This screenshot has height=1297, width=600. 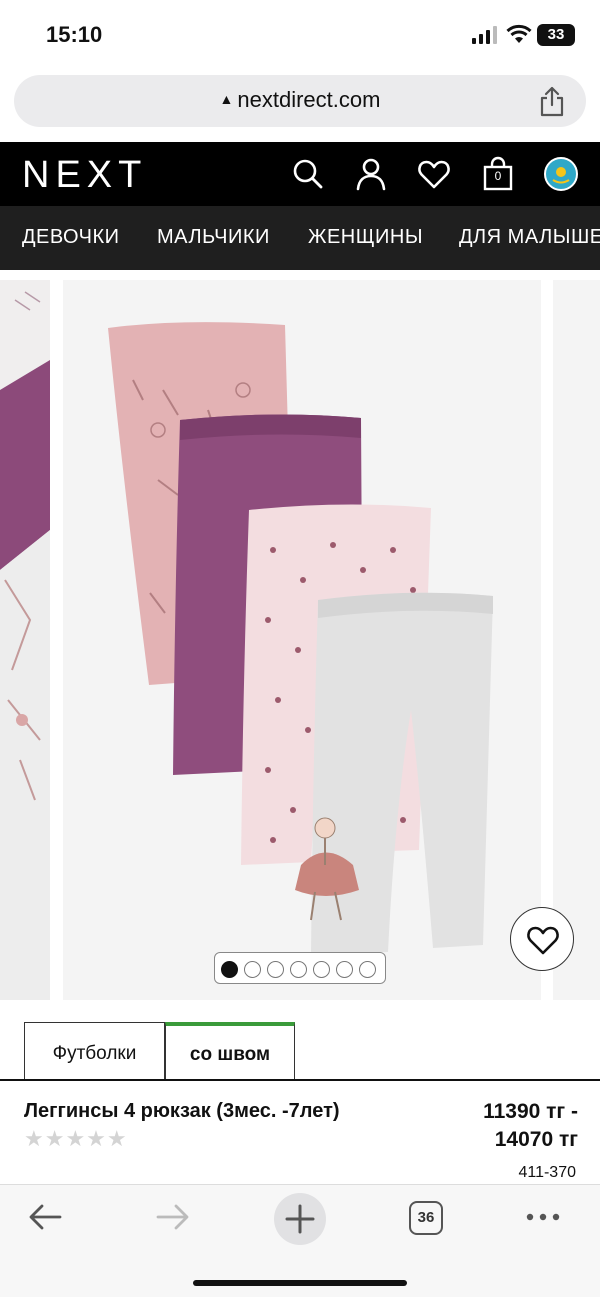 What do you see at coordinates (530, 1111) in the screenshot?
I see `product-price-from: 11390 тг -` at bounding box center [530, 1111].